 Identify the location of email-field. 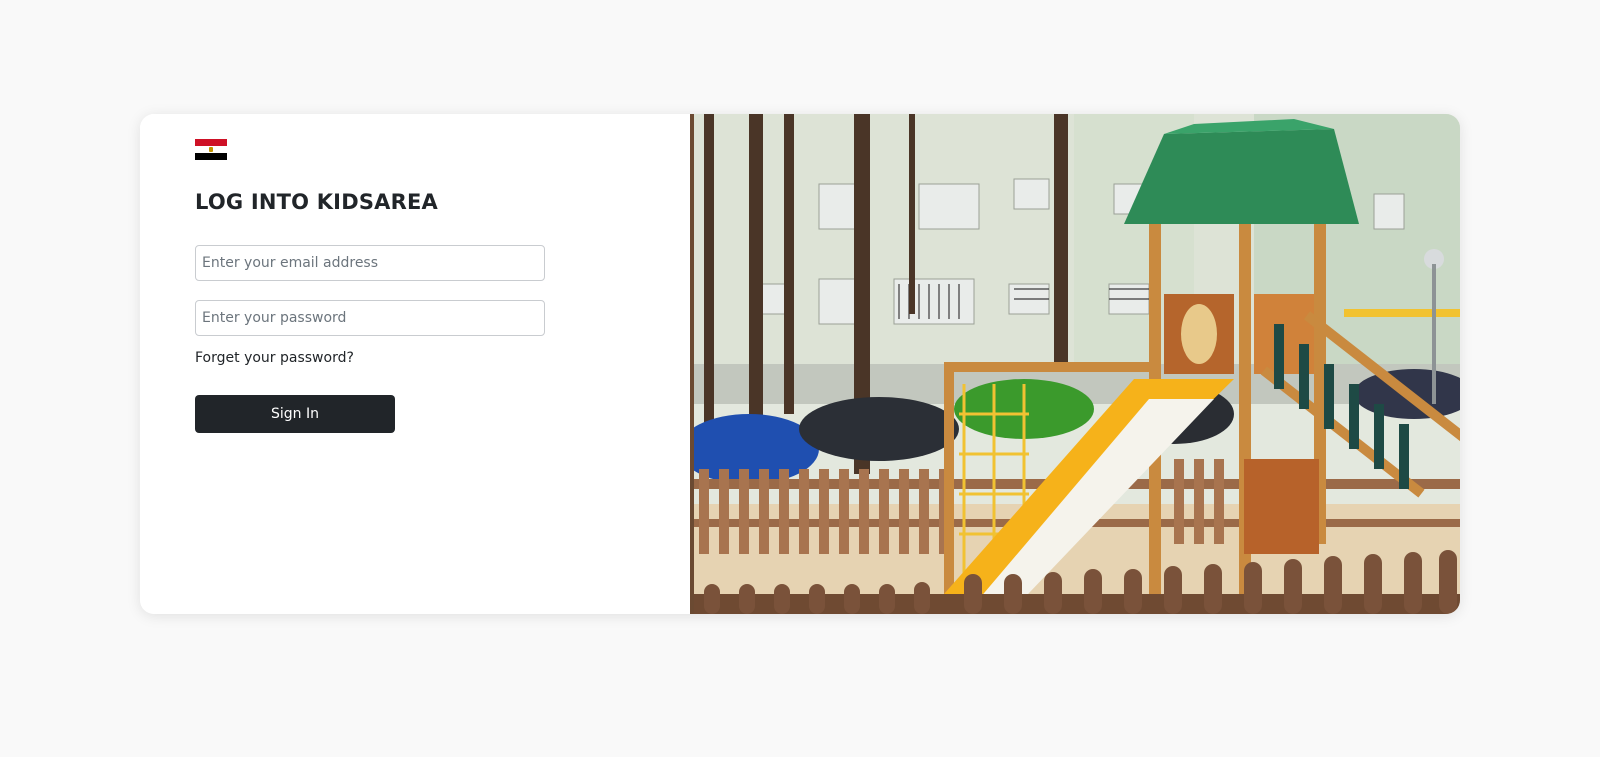
(370, 263).